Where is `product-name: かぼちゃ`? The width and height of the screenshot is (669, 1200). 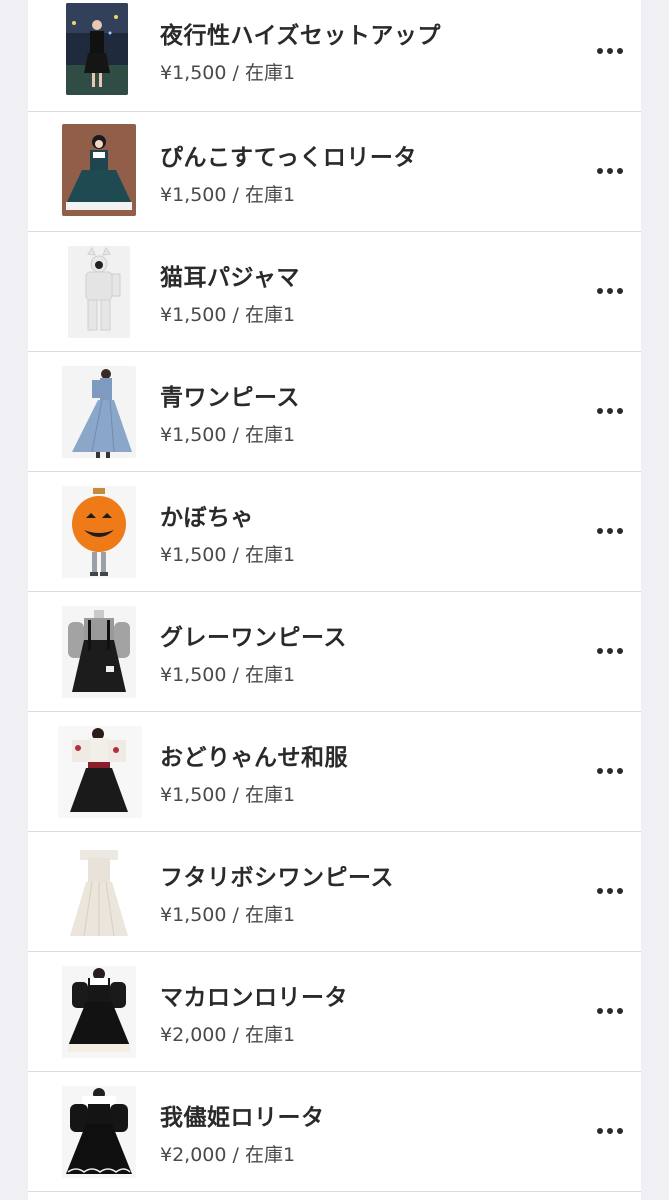 product-name: かぼちゃ is located at coordinates (207, 518).